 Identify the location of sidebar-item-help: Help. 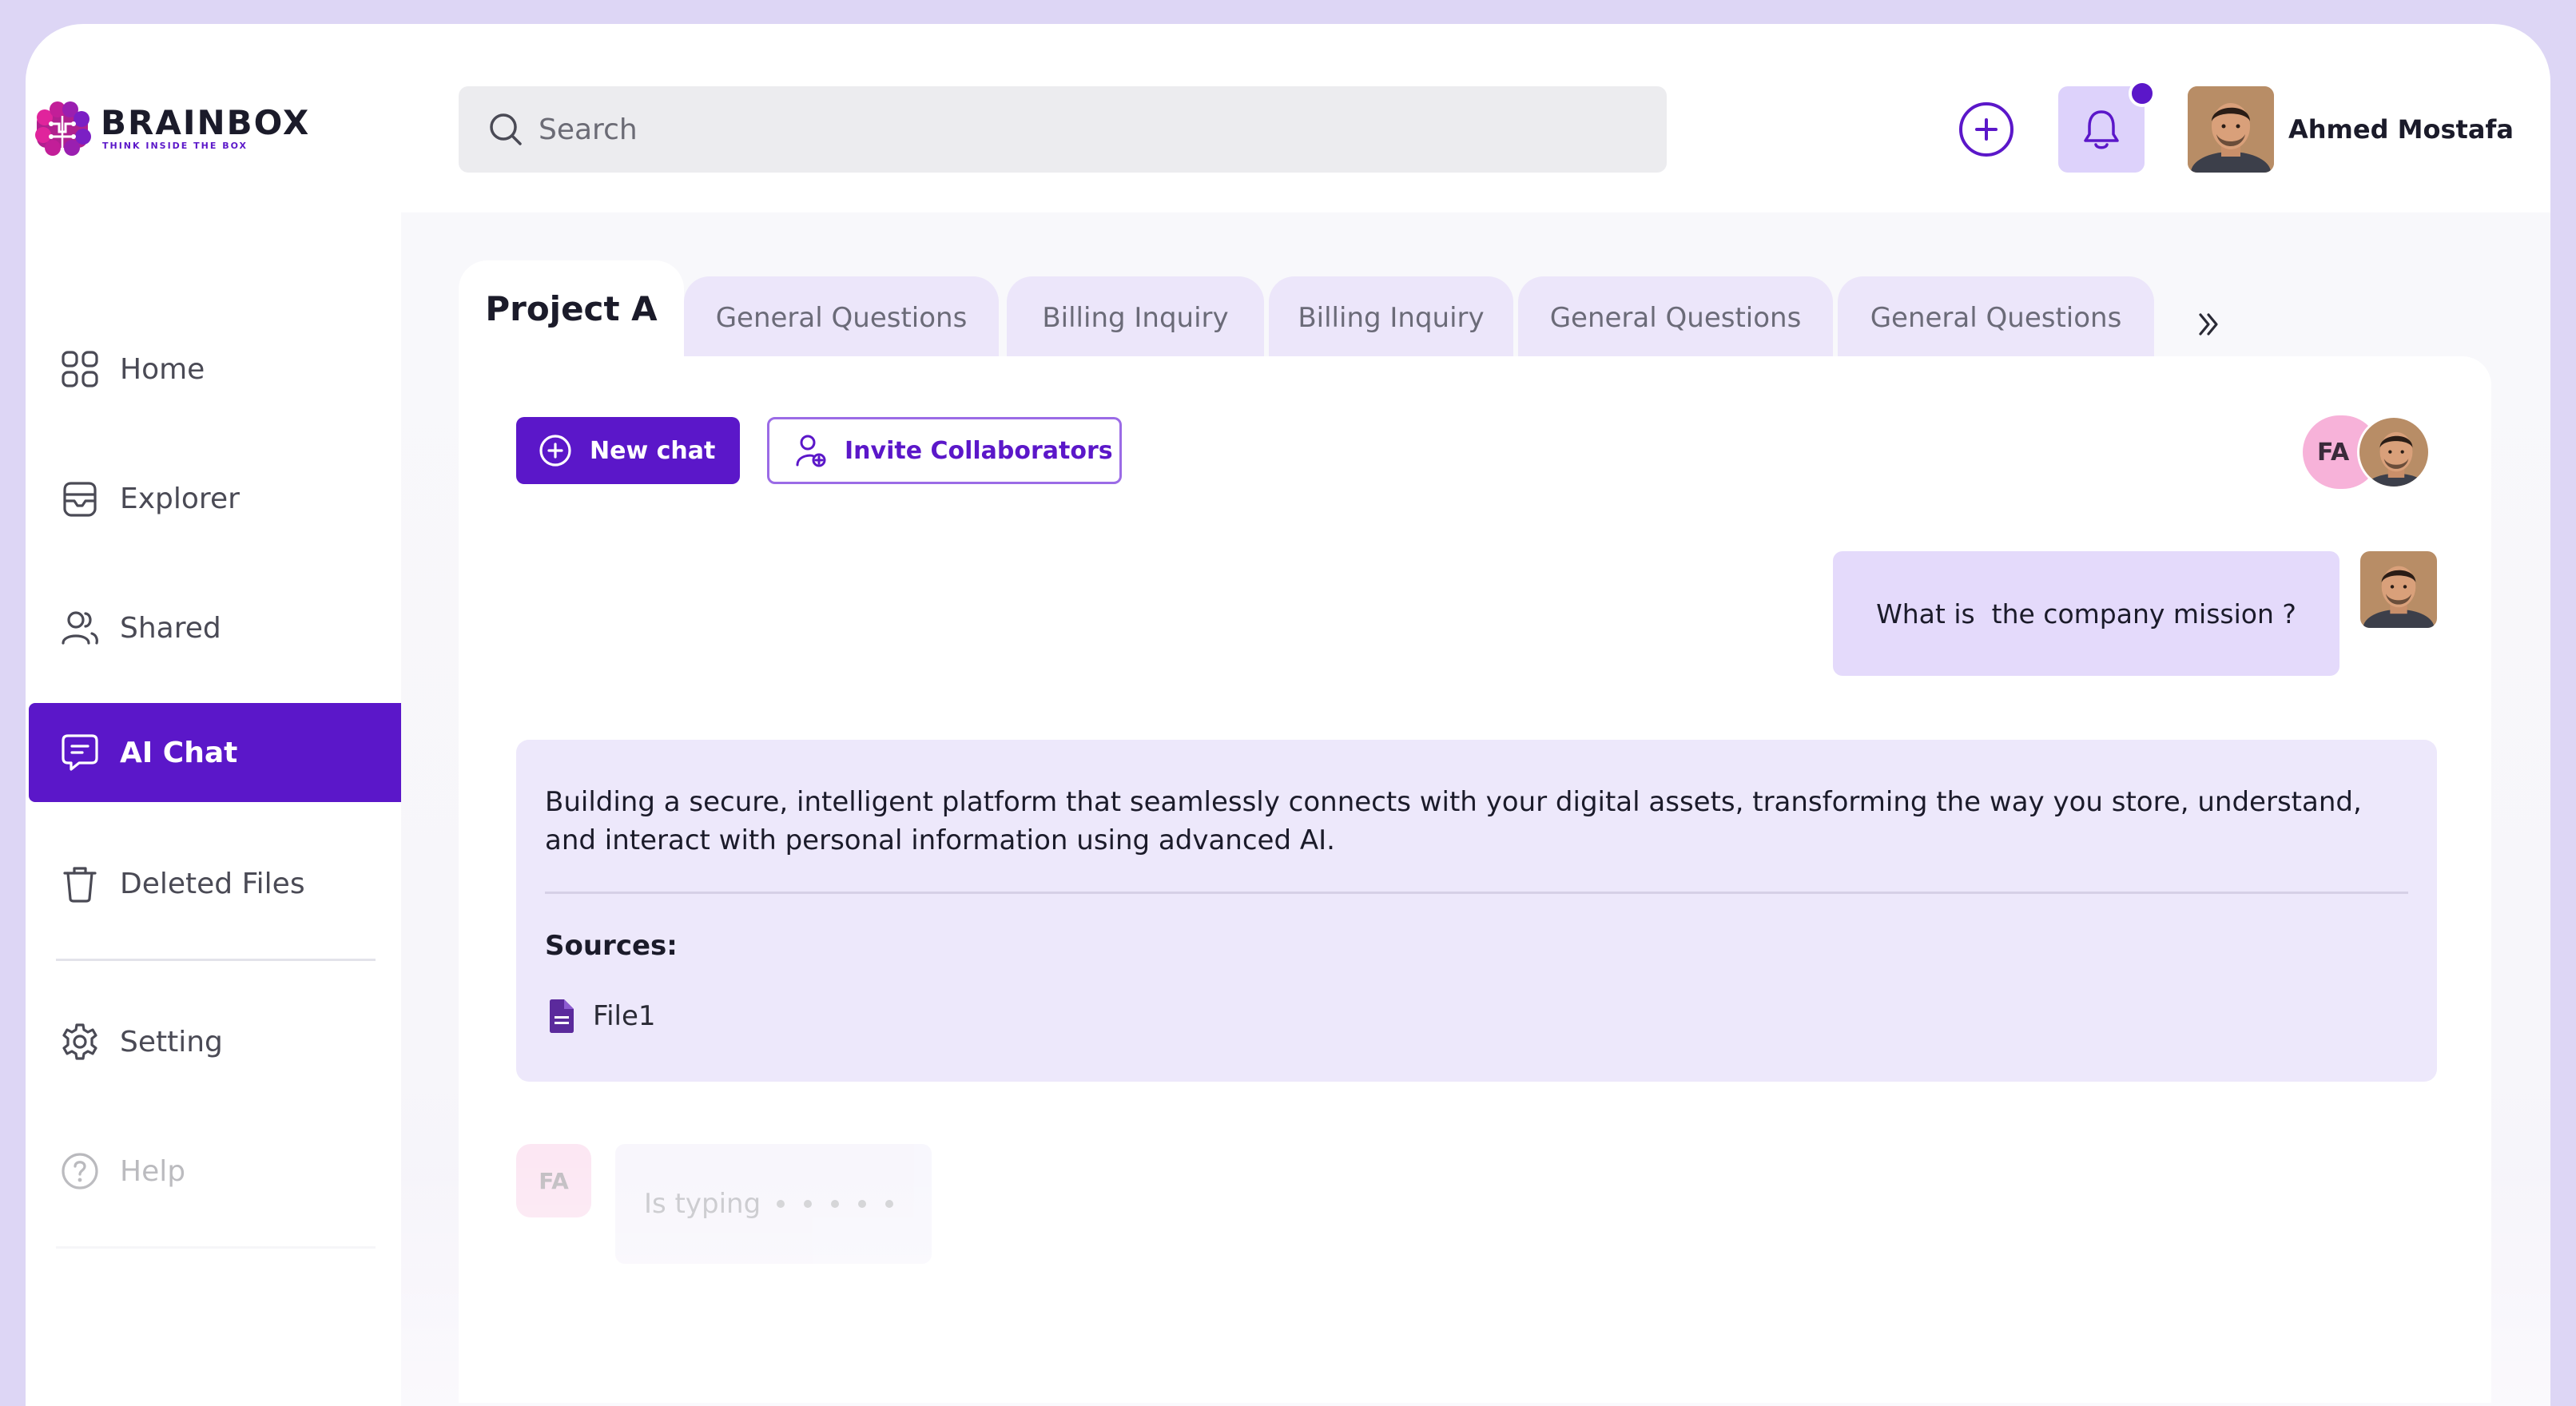
(215, 1171).